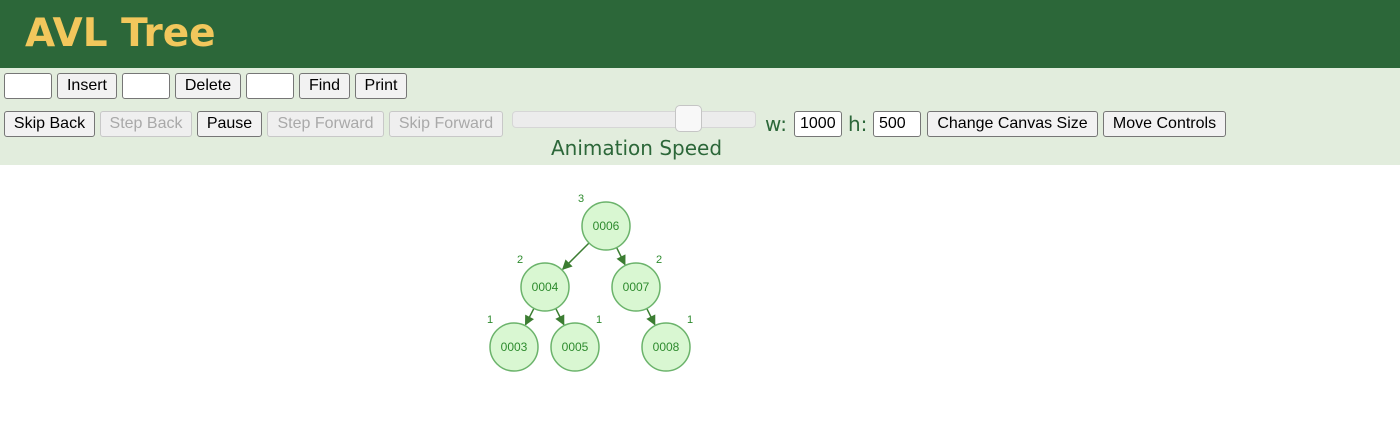 This screenshot has width=1400, height=446. What do you see at coordinates (87, 86) in the screenshot?
I see `insert-button: Insert` at bounding box center [87, 86].